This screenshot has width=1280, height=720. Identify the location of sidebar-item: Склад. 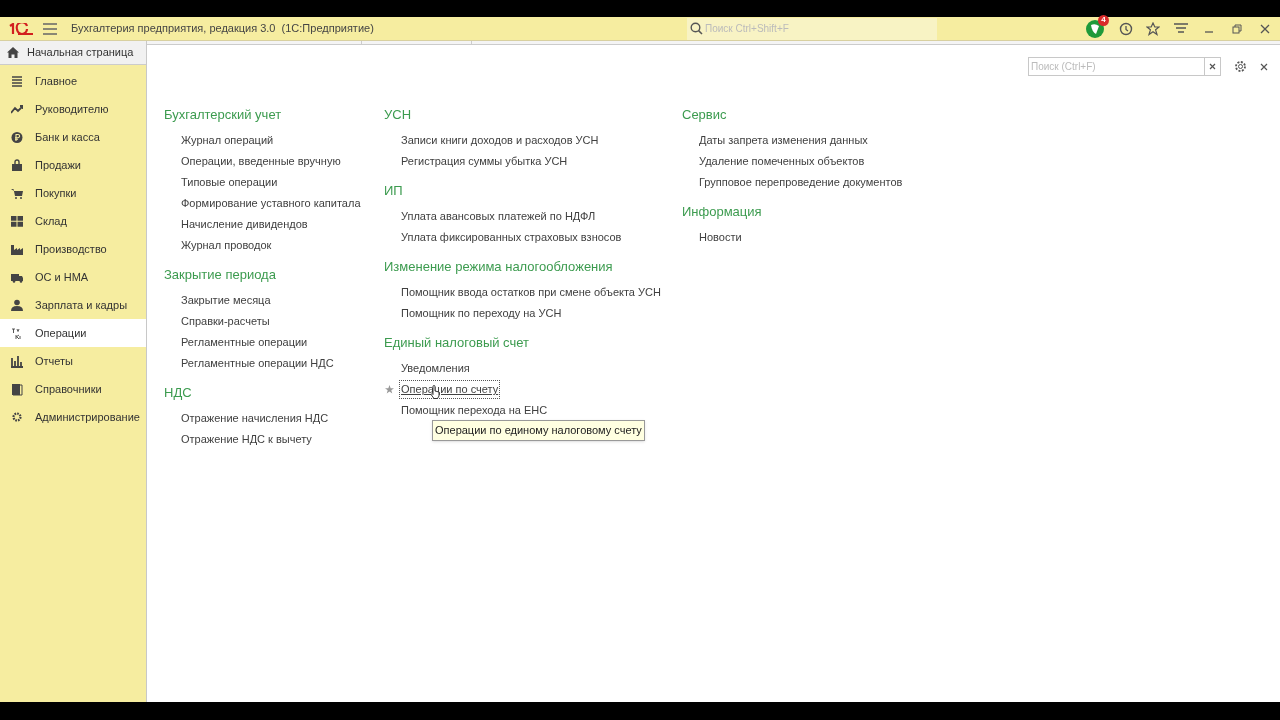
(73, 221).